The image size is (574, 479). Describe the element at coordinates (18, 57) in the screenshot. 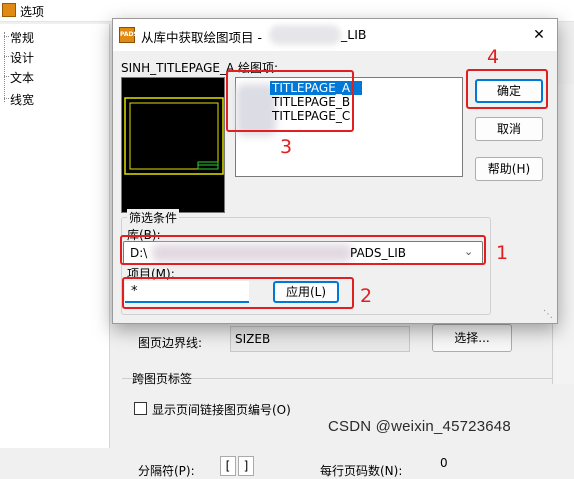

I see `tree-item-design: 设计` at that location.